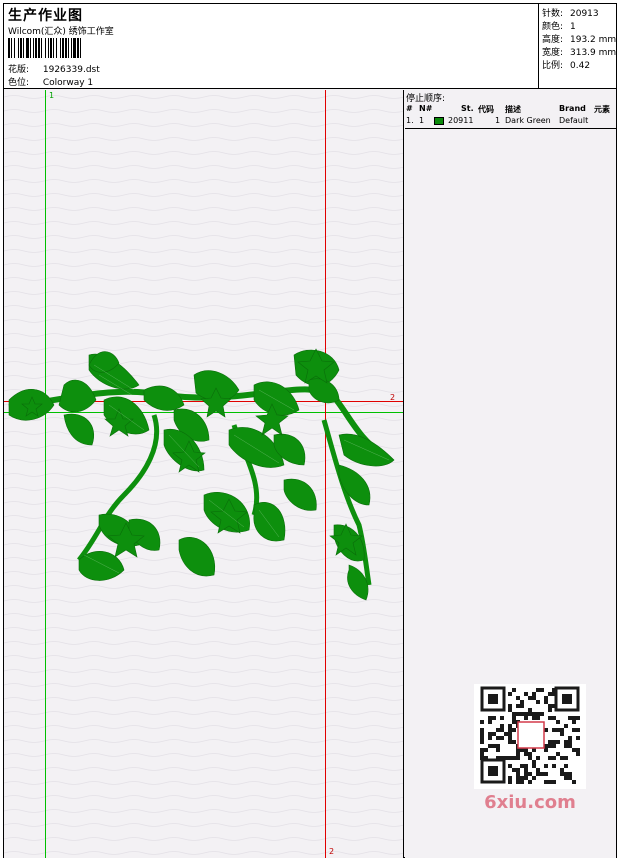 The image size is (620, 861). I want to click on table-header: # N# St. 代码 描述 Brand 元素, so click(510, 109).